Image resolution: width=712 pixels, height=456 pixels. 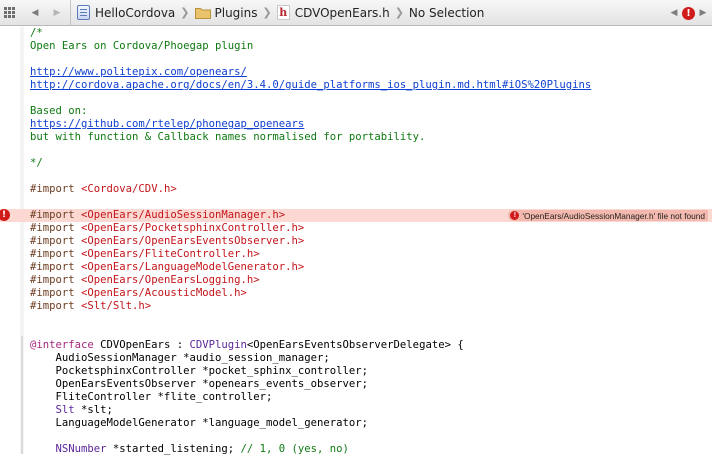 What do you see at coordinates (10, 240) in the screenshot?
I see `gutter` at bounding box center [10, 240].